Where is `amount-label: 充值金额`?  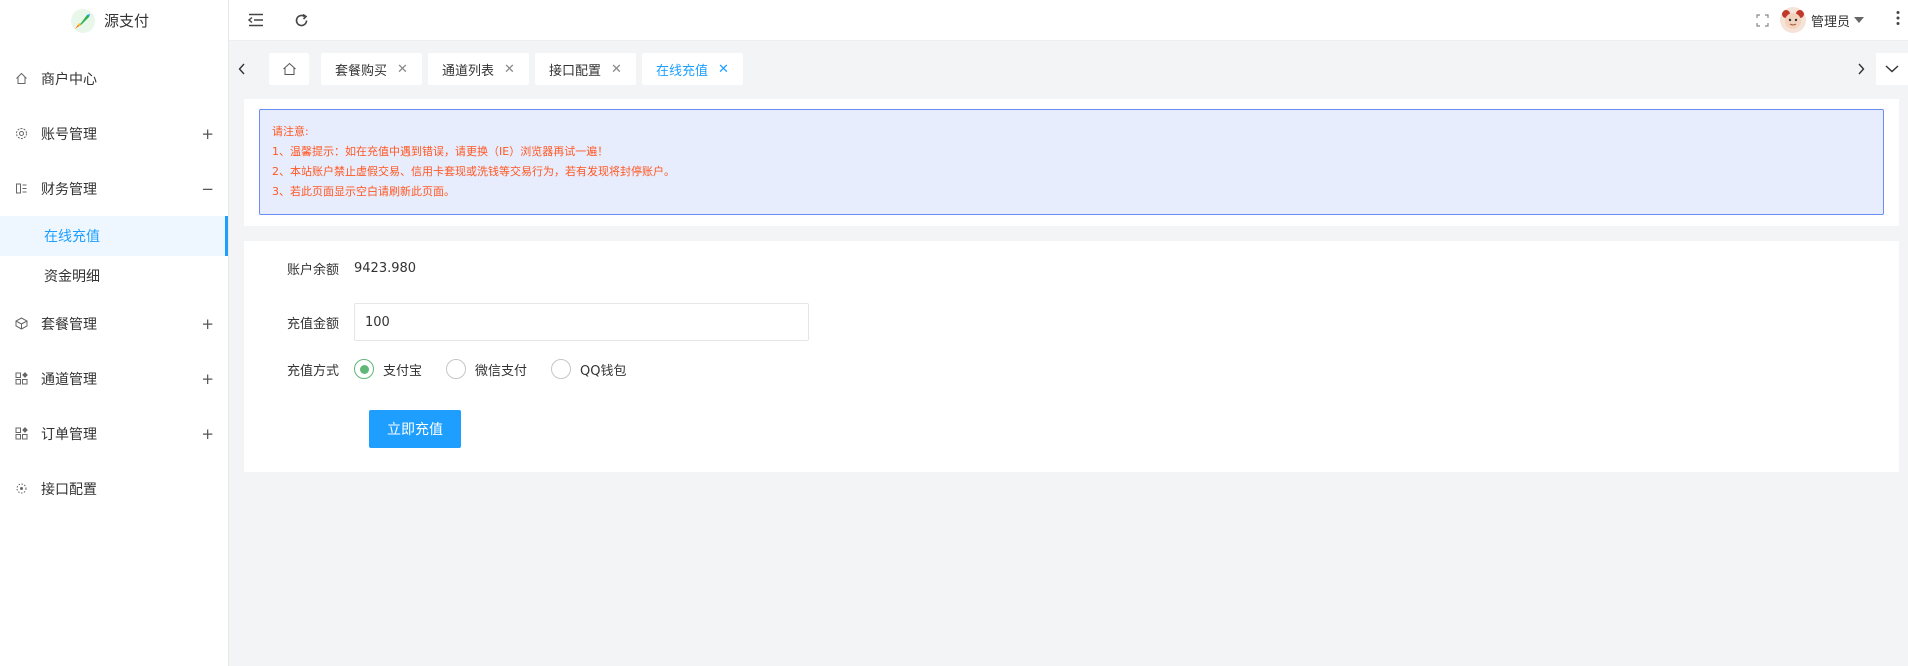
amount-label: 充值金额 is located at coordinates (312, 324).